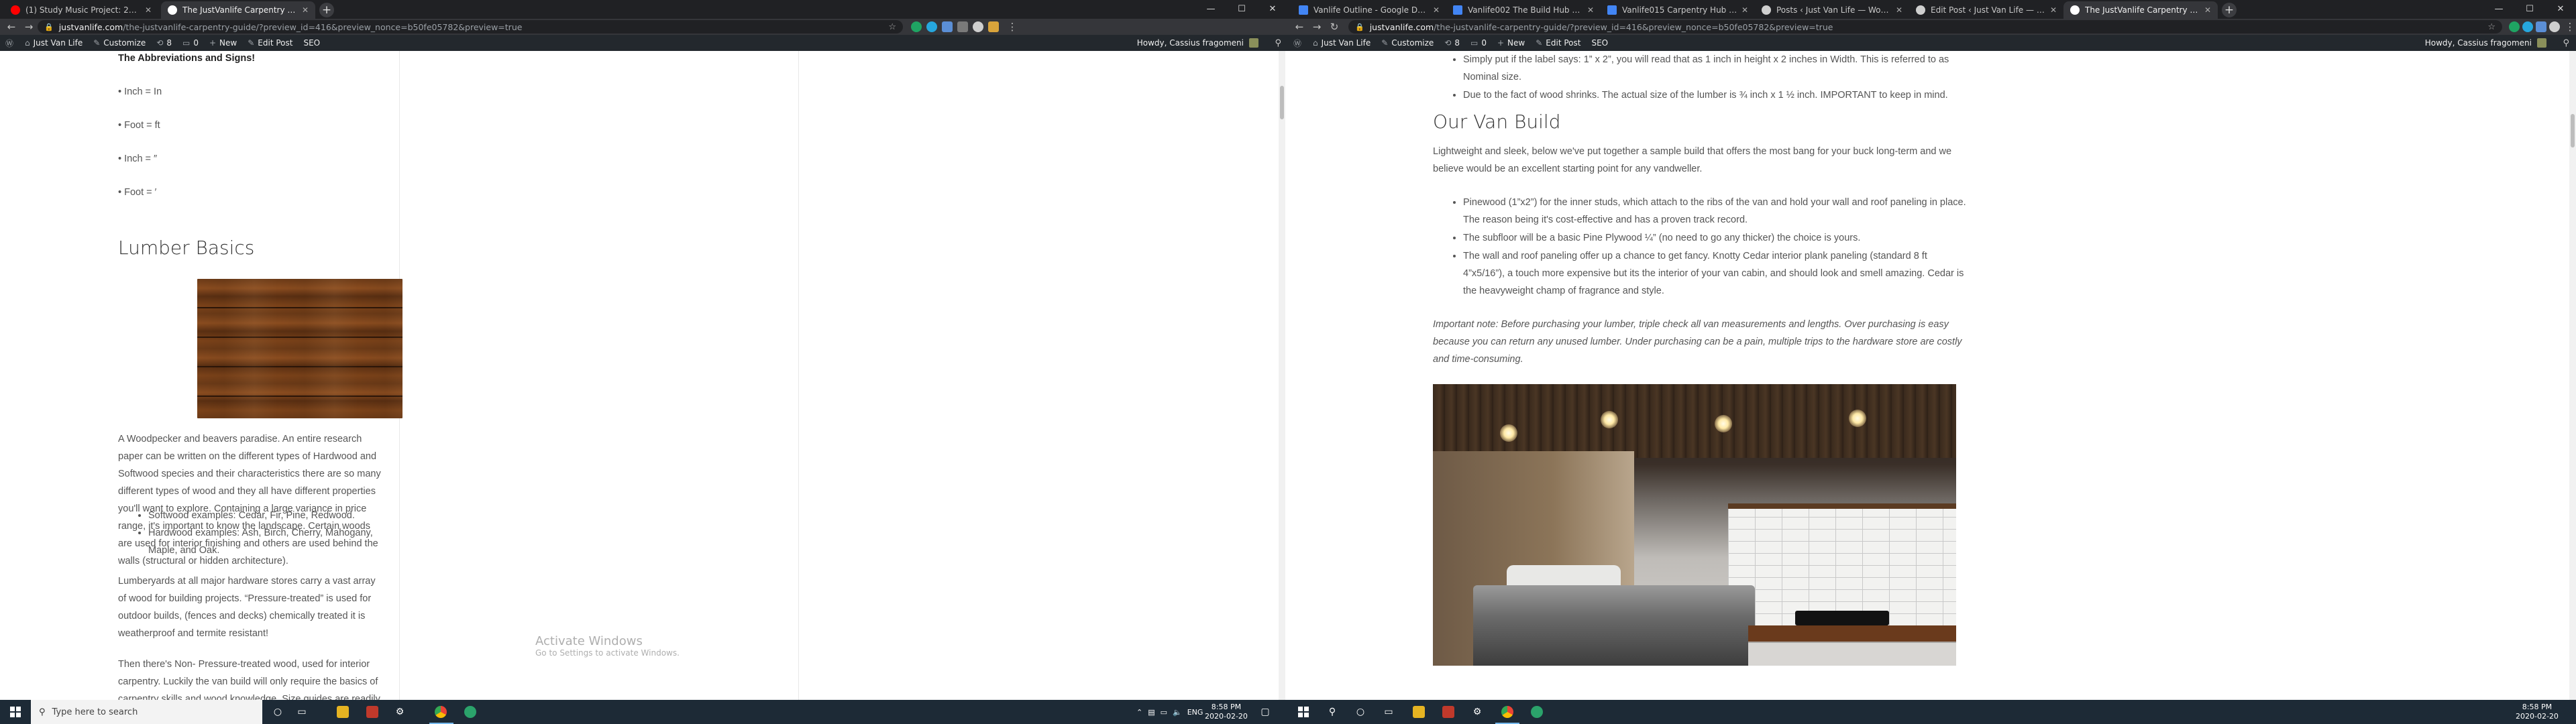  What do you see at coordinates (1523, 10) in the screenshot?
I see `tab-build-hub: Vanlife002 The Build Hub Page - ✕` at bounding box center [1523, 10].